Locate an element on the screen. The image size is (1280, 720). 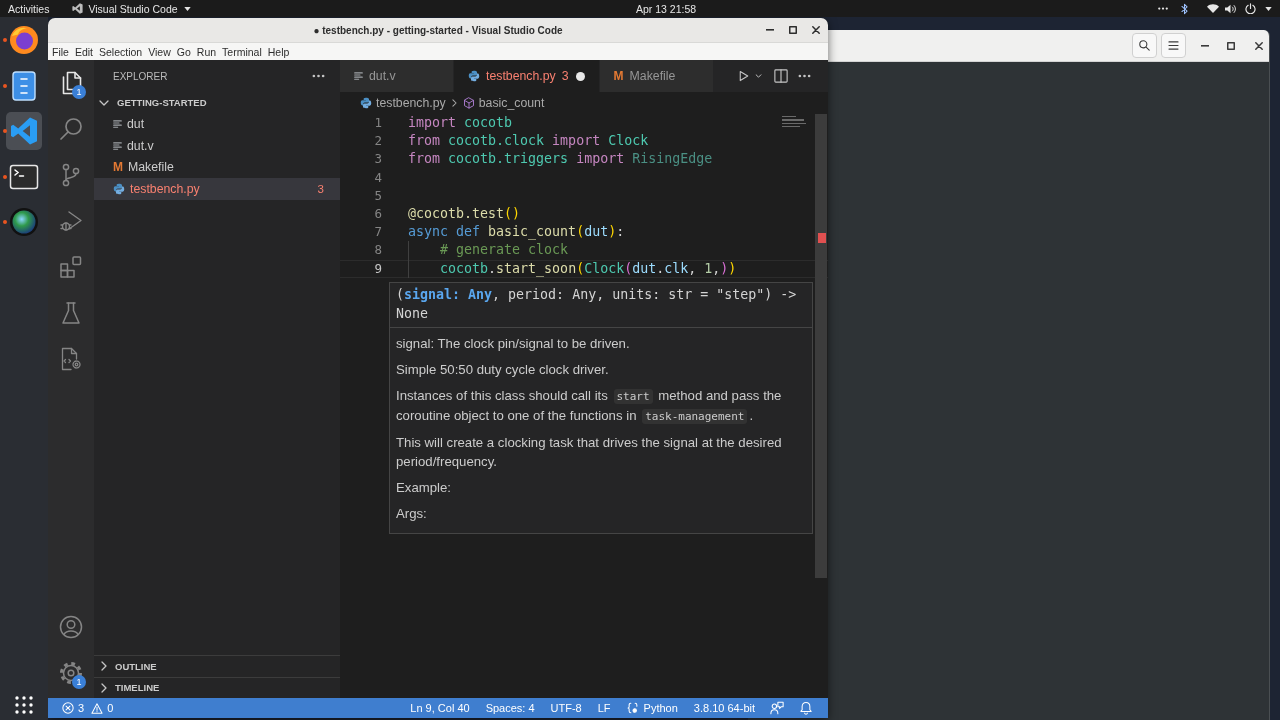
wifi-icon is located at coordinates (1213, 8).